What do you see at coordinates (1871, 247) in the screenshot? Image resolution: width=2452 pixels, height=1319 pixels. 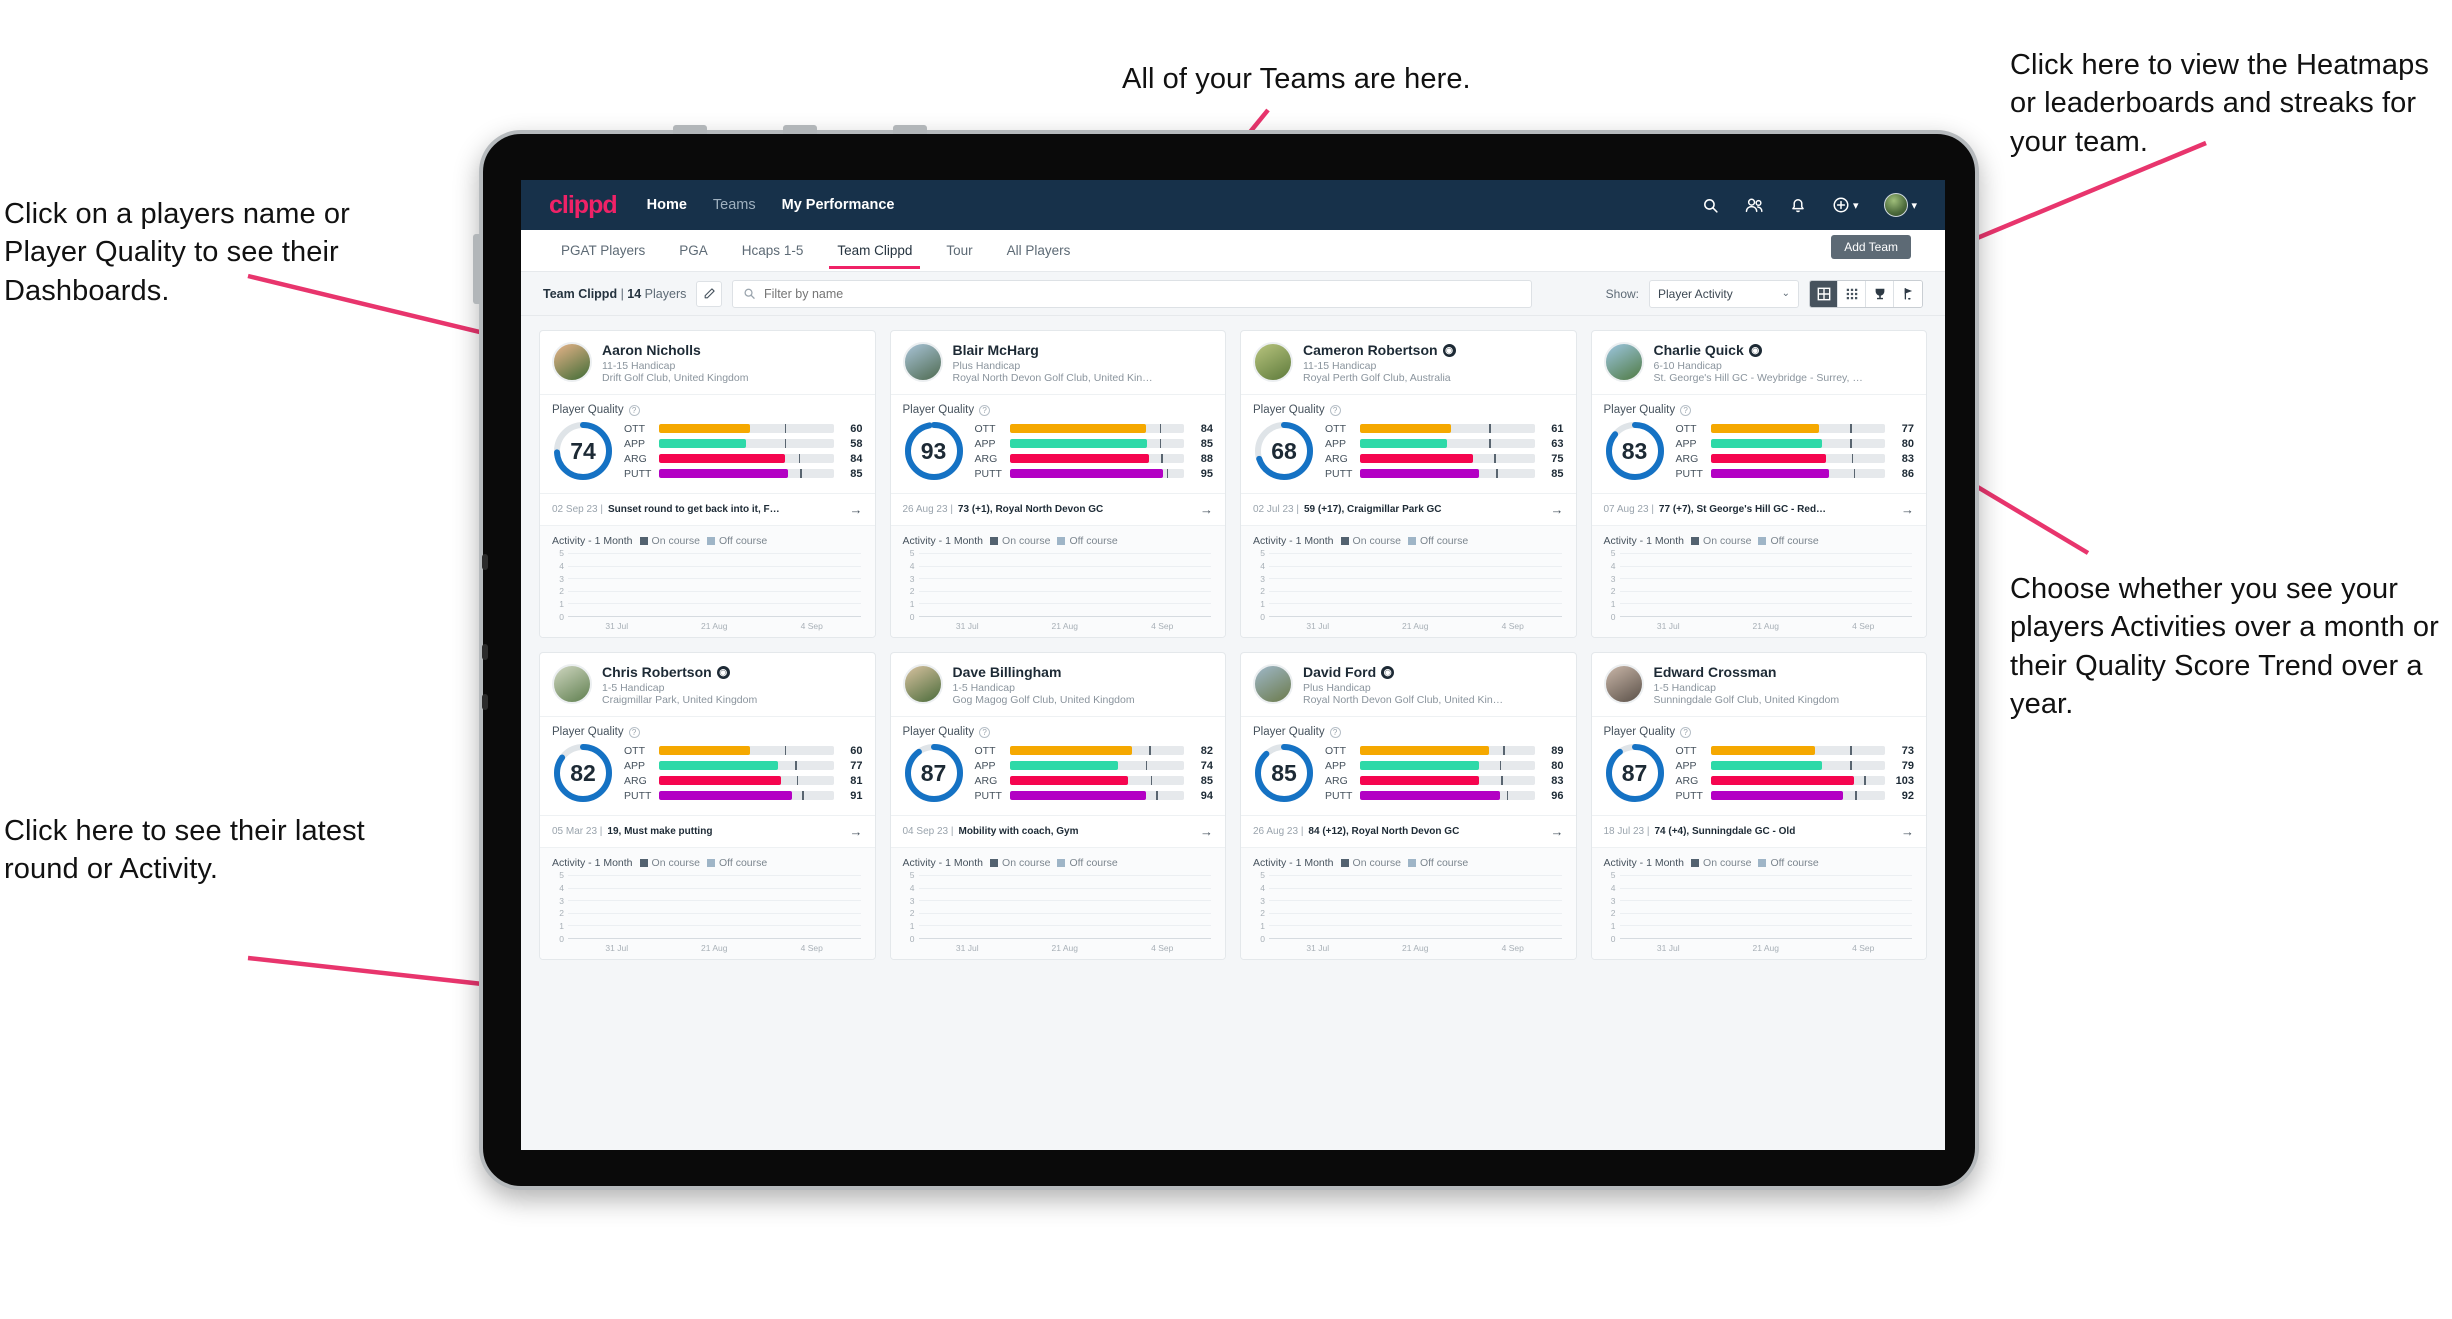 I see `add-team-button: Add Team` at bounding box center [1871, 247].